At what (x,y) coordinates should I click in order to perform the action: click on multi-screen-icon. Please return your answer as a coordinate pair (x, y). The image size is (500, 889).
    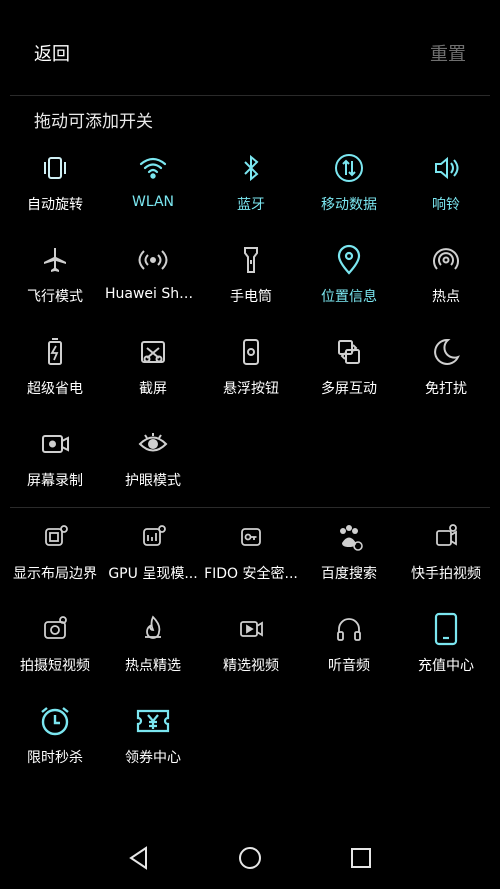
    Looking at the image, I should click on (349, 352).